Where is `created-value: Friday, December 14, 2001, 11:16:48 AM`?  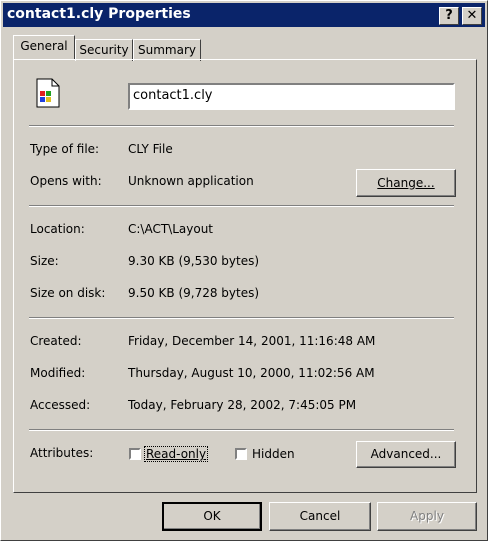
created-value: Friday, December 14, 2001, 11:16:48 AM is located at coordinates (252, 341).